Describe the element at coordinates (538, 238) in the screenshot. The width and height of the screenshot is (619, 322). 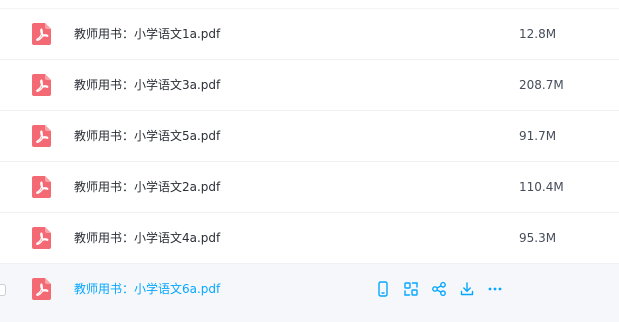
I see `file-size: 95.3M` at that location.